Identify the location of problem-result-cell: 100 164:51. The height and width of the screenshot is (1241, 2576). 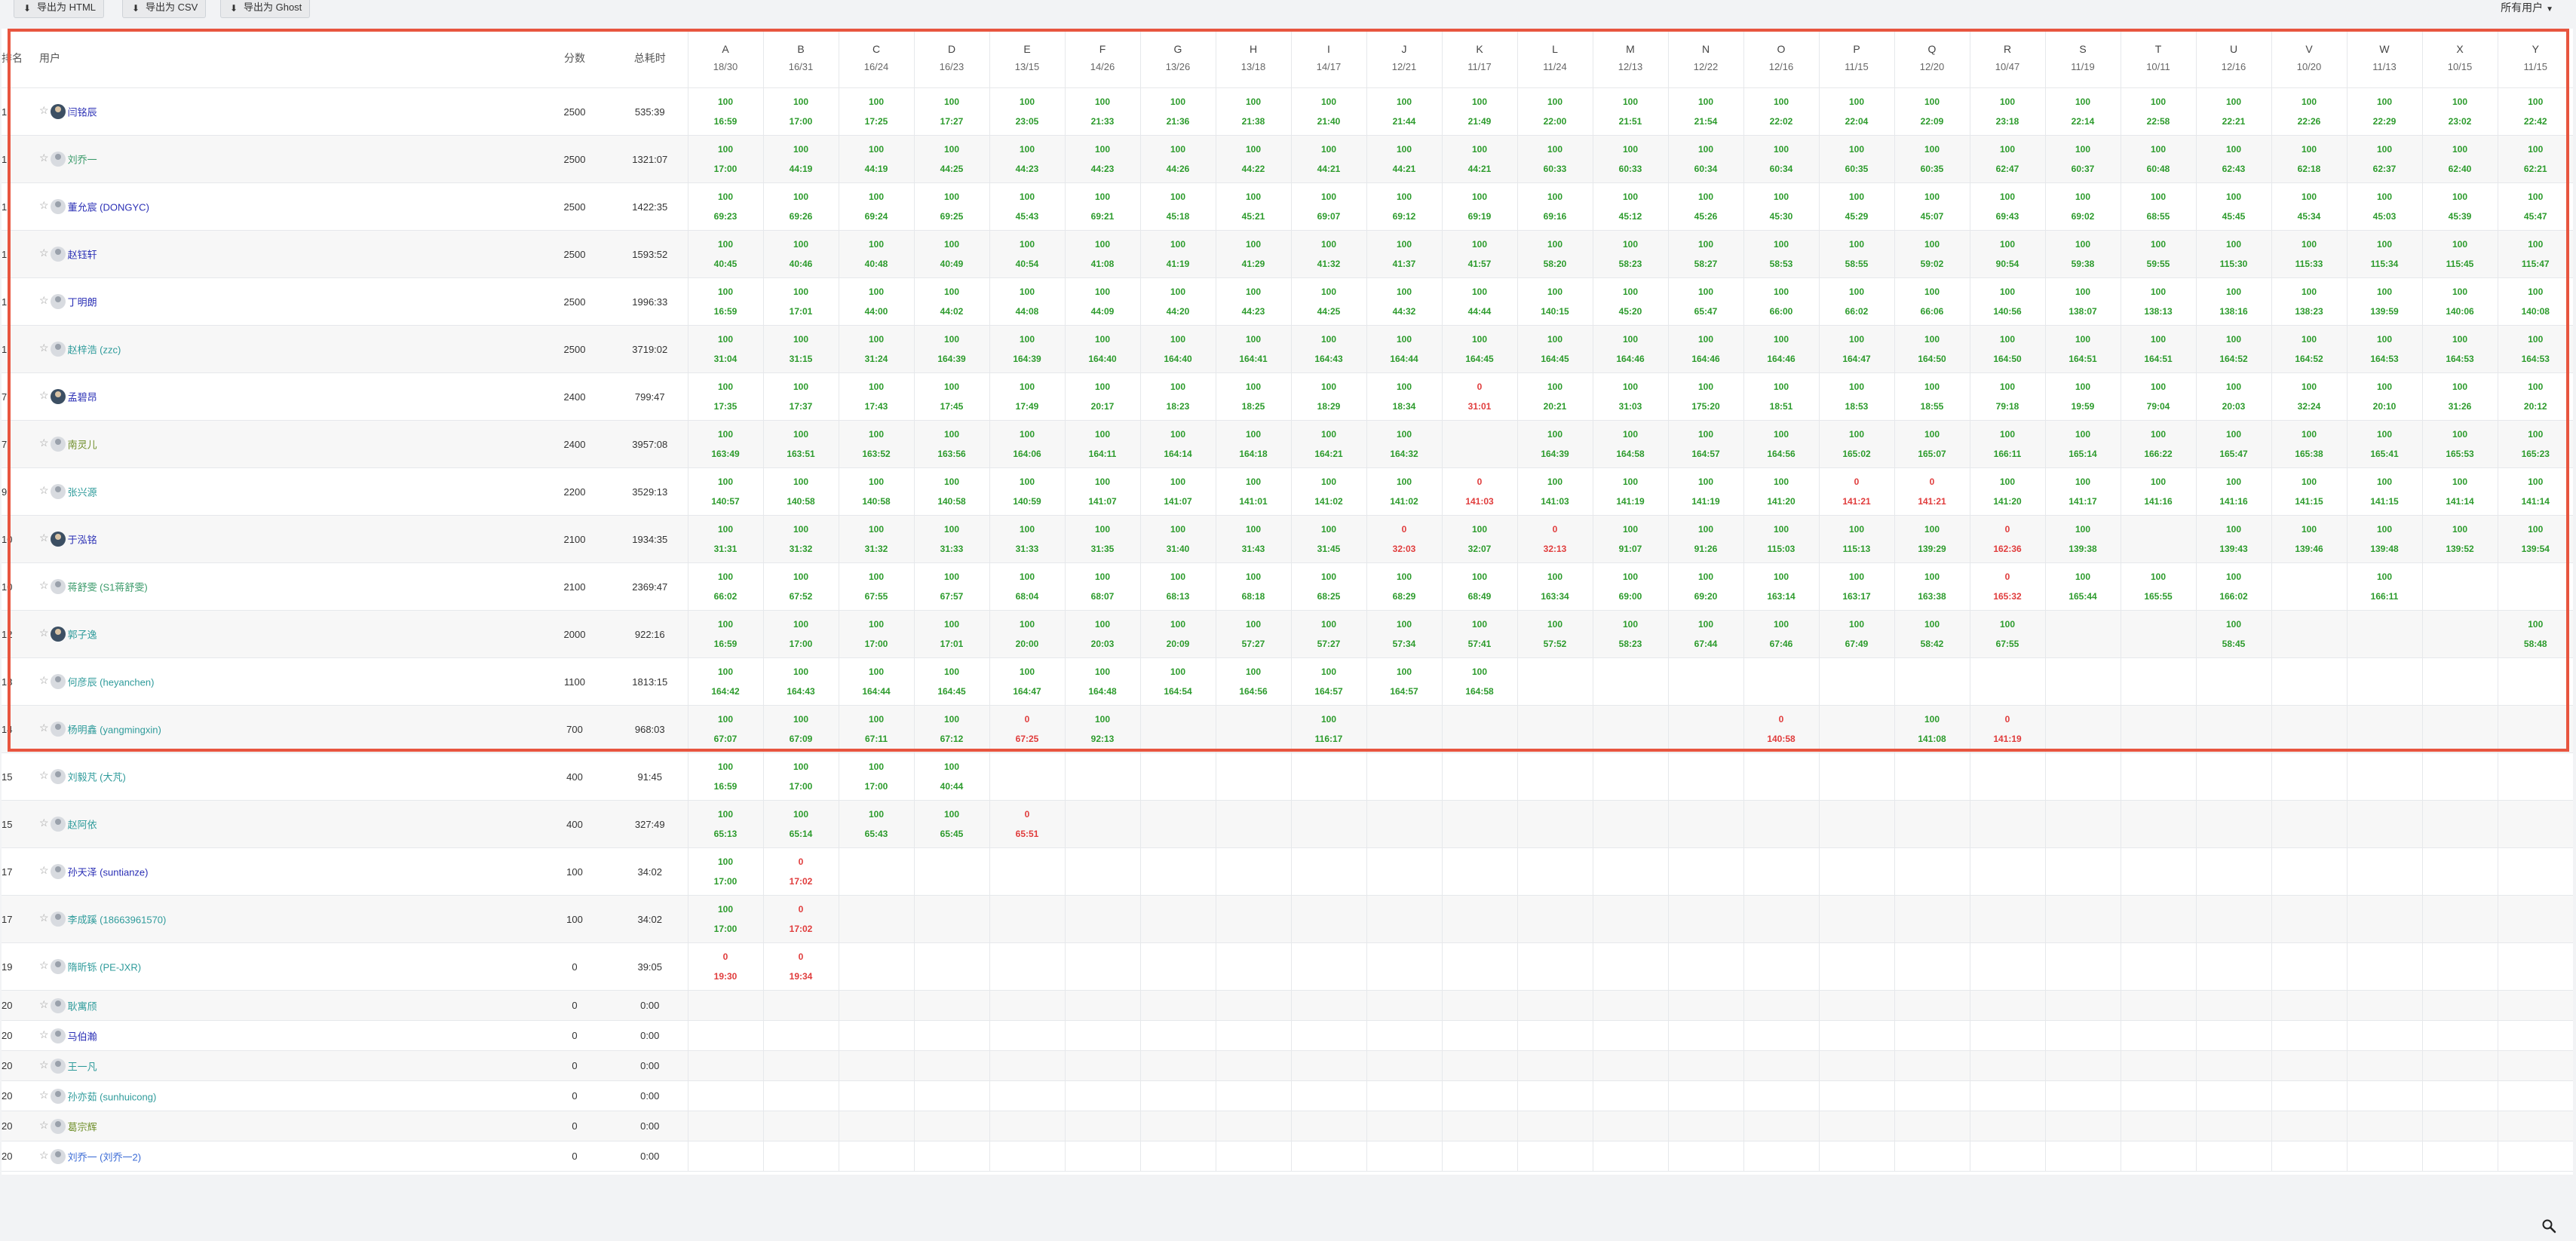
(2158, 349).